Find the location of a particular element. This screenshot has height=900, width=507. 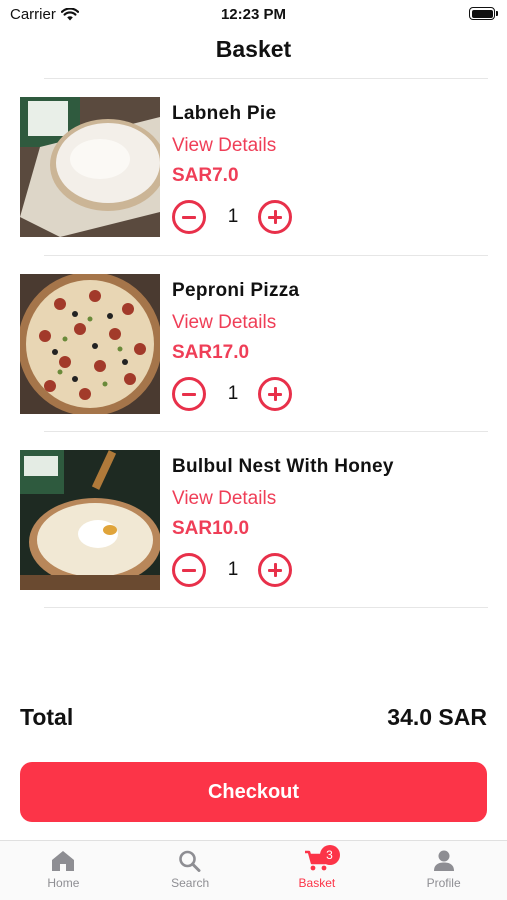

home-icon is located at coordinates (63, 861).